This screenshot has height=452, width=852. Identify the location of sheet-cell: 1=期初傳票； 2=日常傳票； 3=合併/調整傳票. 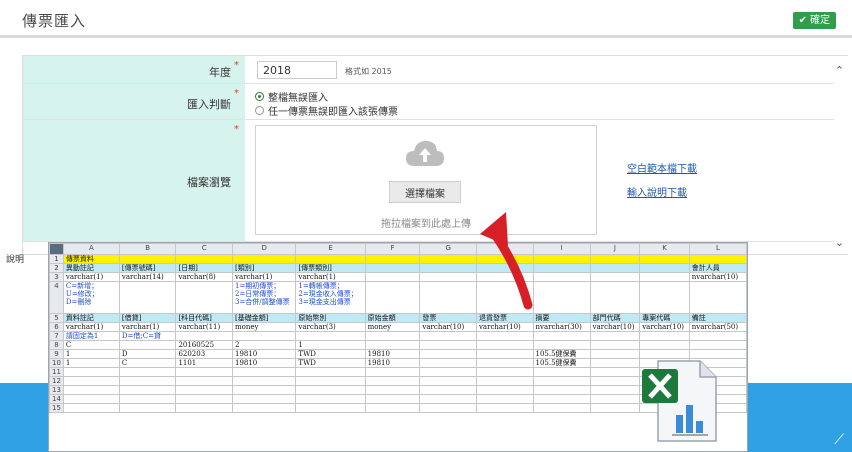
(264, 297).